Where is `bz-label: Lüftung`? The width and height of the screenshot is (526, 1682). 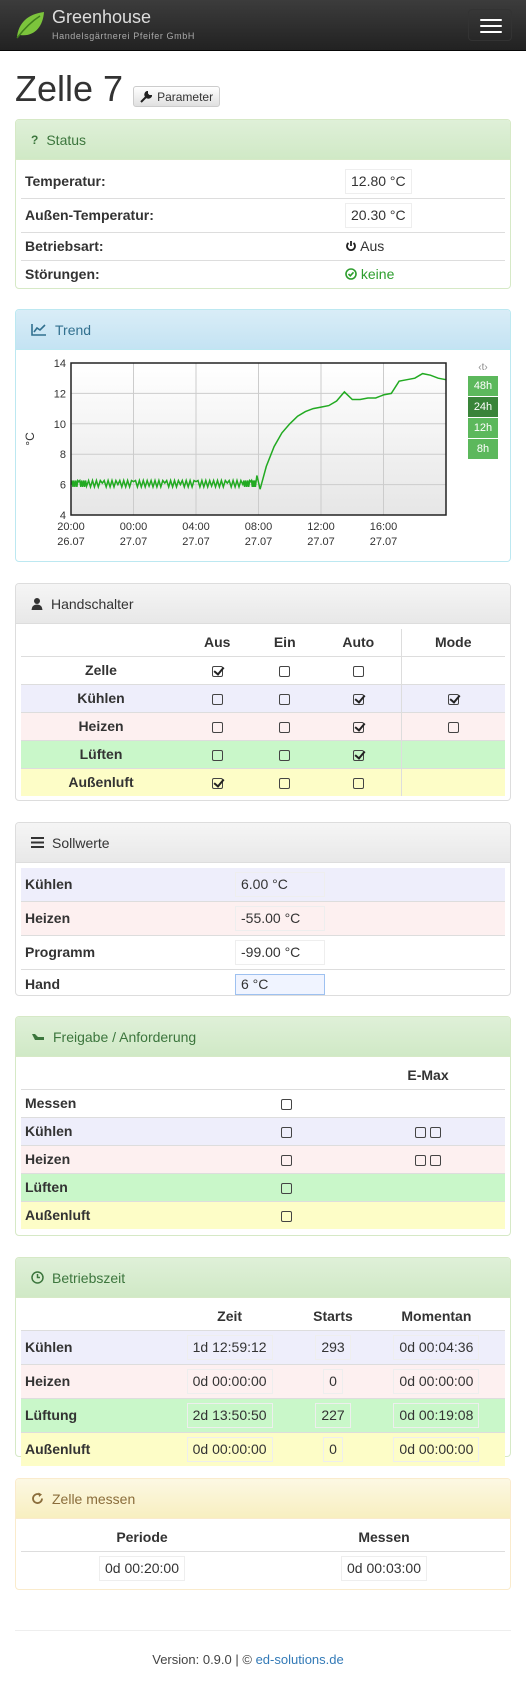
bz-label: Lüftung is located at coordinates (91, 1415).